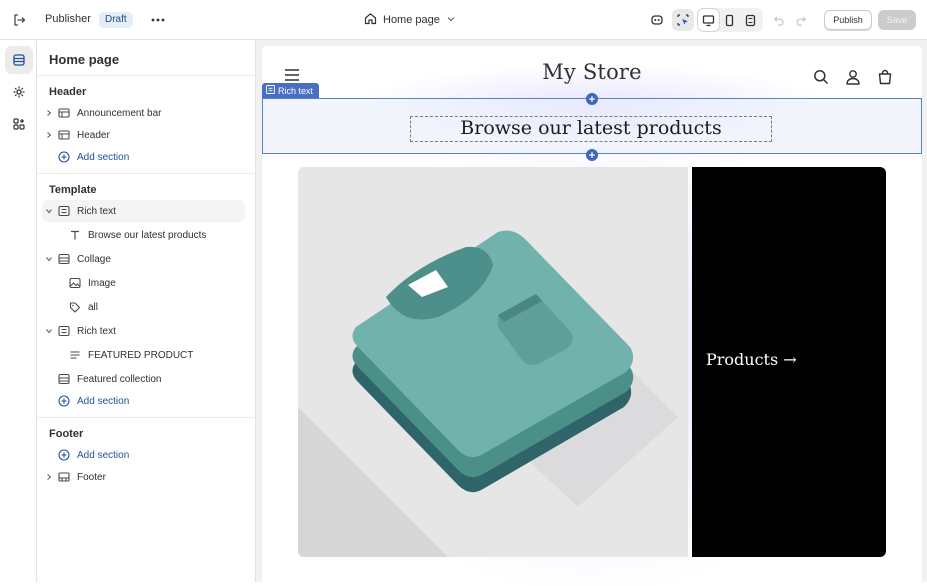 The image size is (927, 586). What do you see at coordinates (292, 75) in the screenshot?
I see `hamburger-menu-icon` at bounding box center [292, 75].